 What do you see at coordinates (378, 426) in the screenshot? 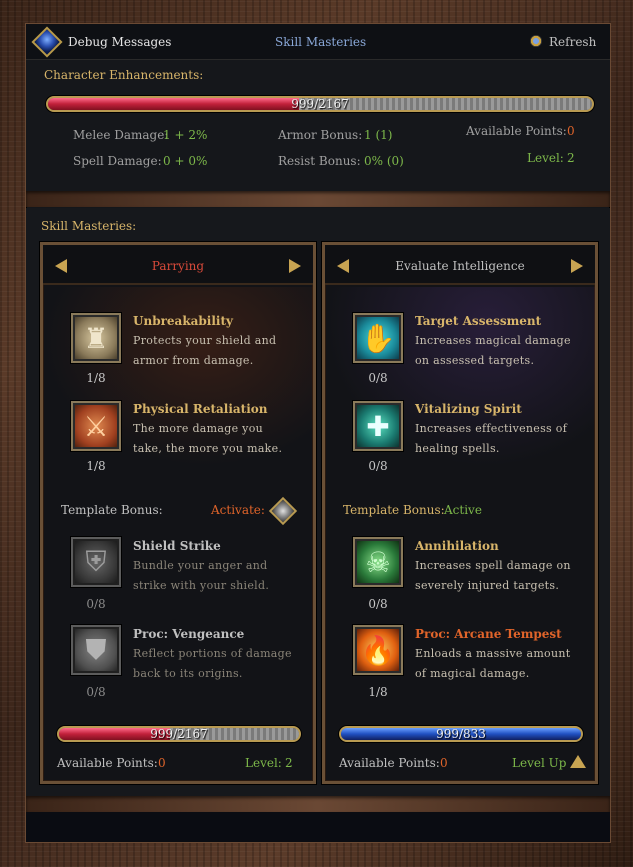
I see `healing-cross-icon: ✚` at bounding box center [378, 426].